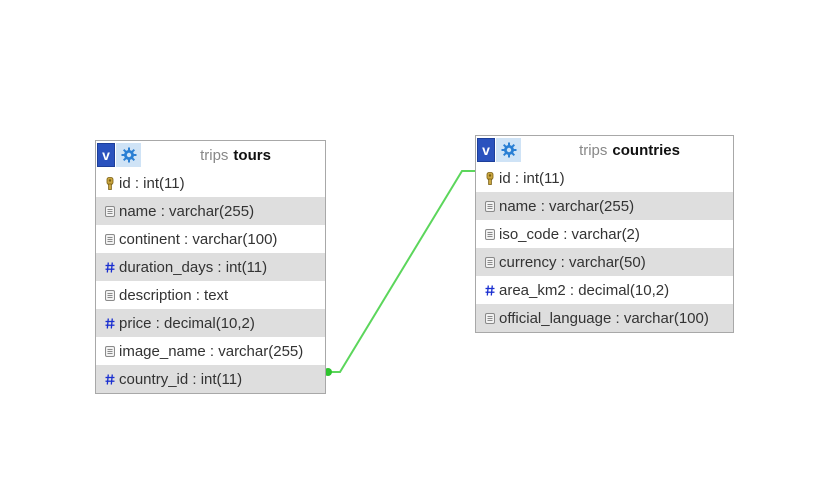 The width and height of the screenshot is (828, 493). Describe the element at coordinates (187, 323) in the screenshot. I see `column-label: price : decimal(10,2)` at that location.